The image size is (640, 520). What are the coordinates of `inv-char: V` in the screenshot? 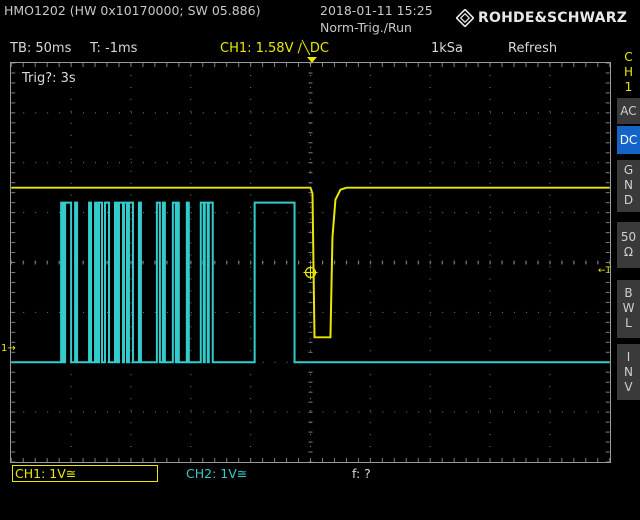 It's located at (628, 387).